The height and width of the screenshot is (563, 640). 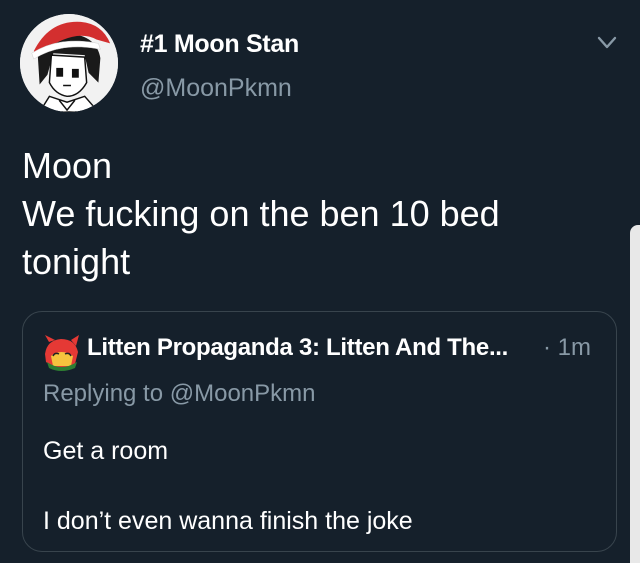 I want to click on display-name: #1 Moon Stan, so click(x=219, y=44).